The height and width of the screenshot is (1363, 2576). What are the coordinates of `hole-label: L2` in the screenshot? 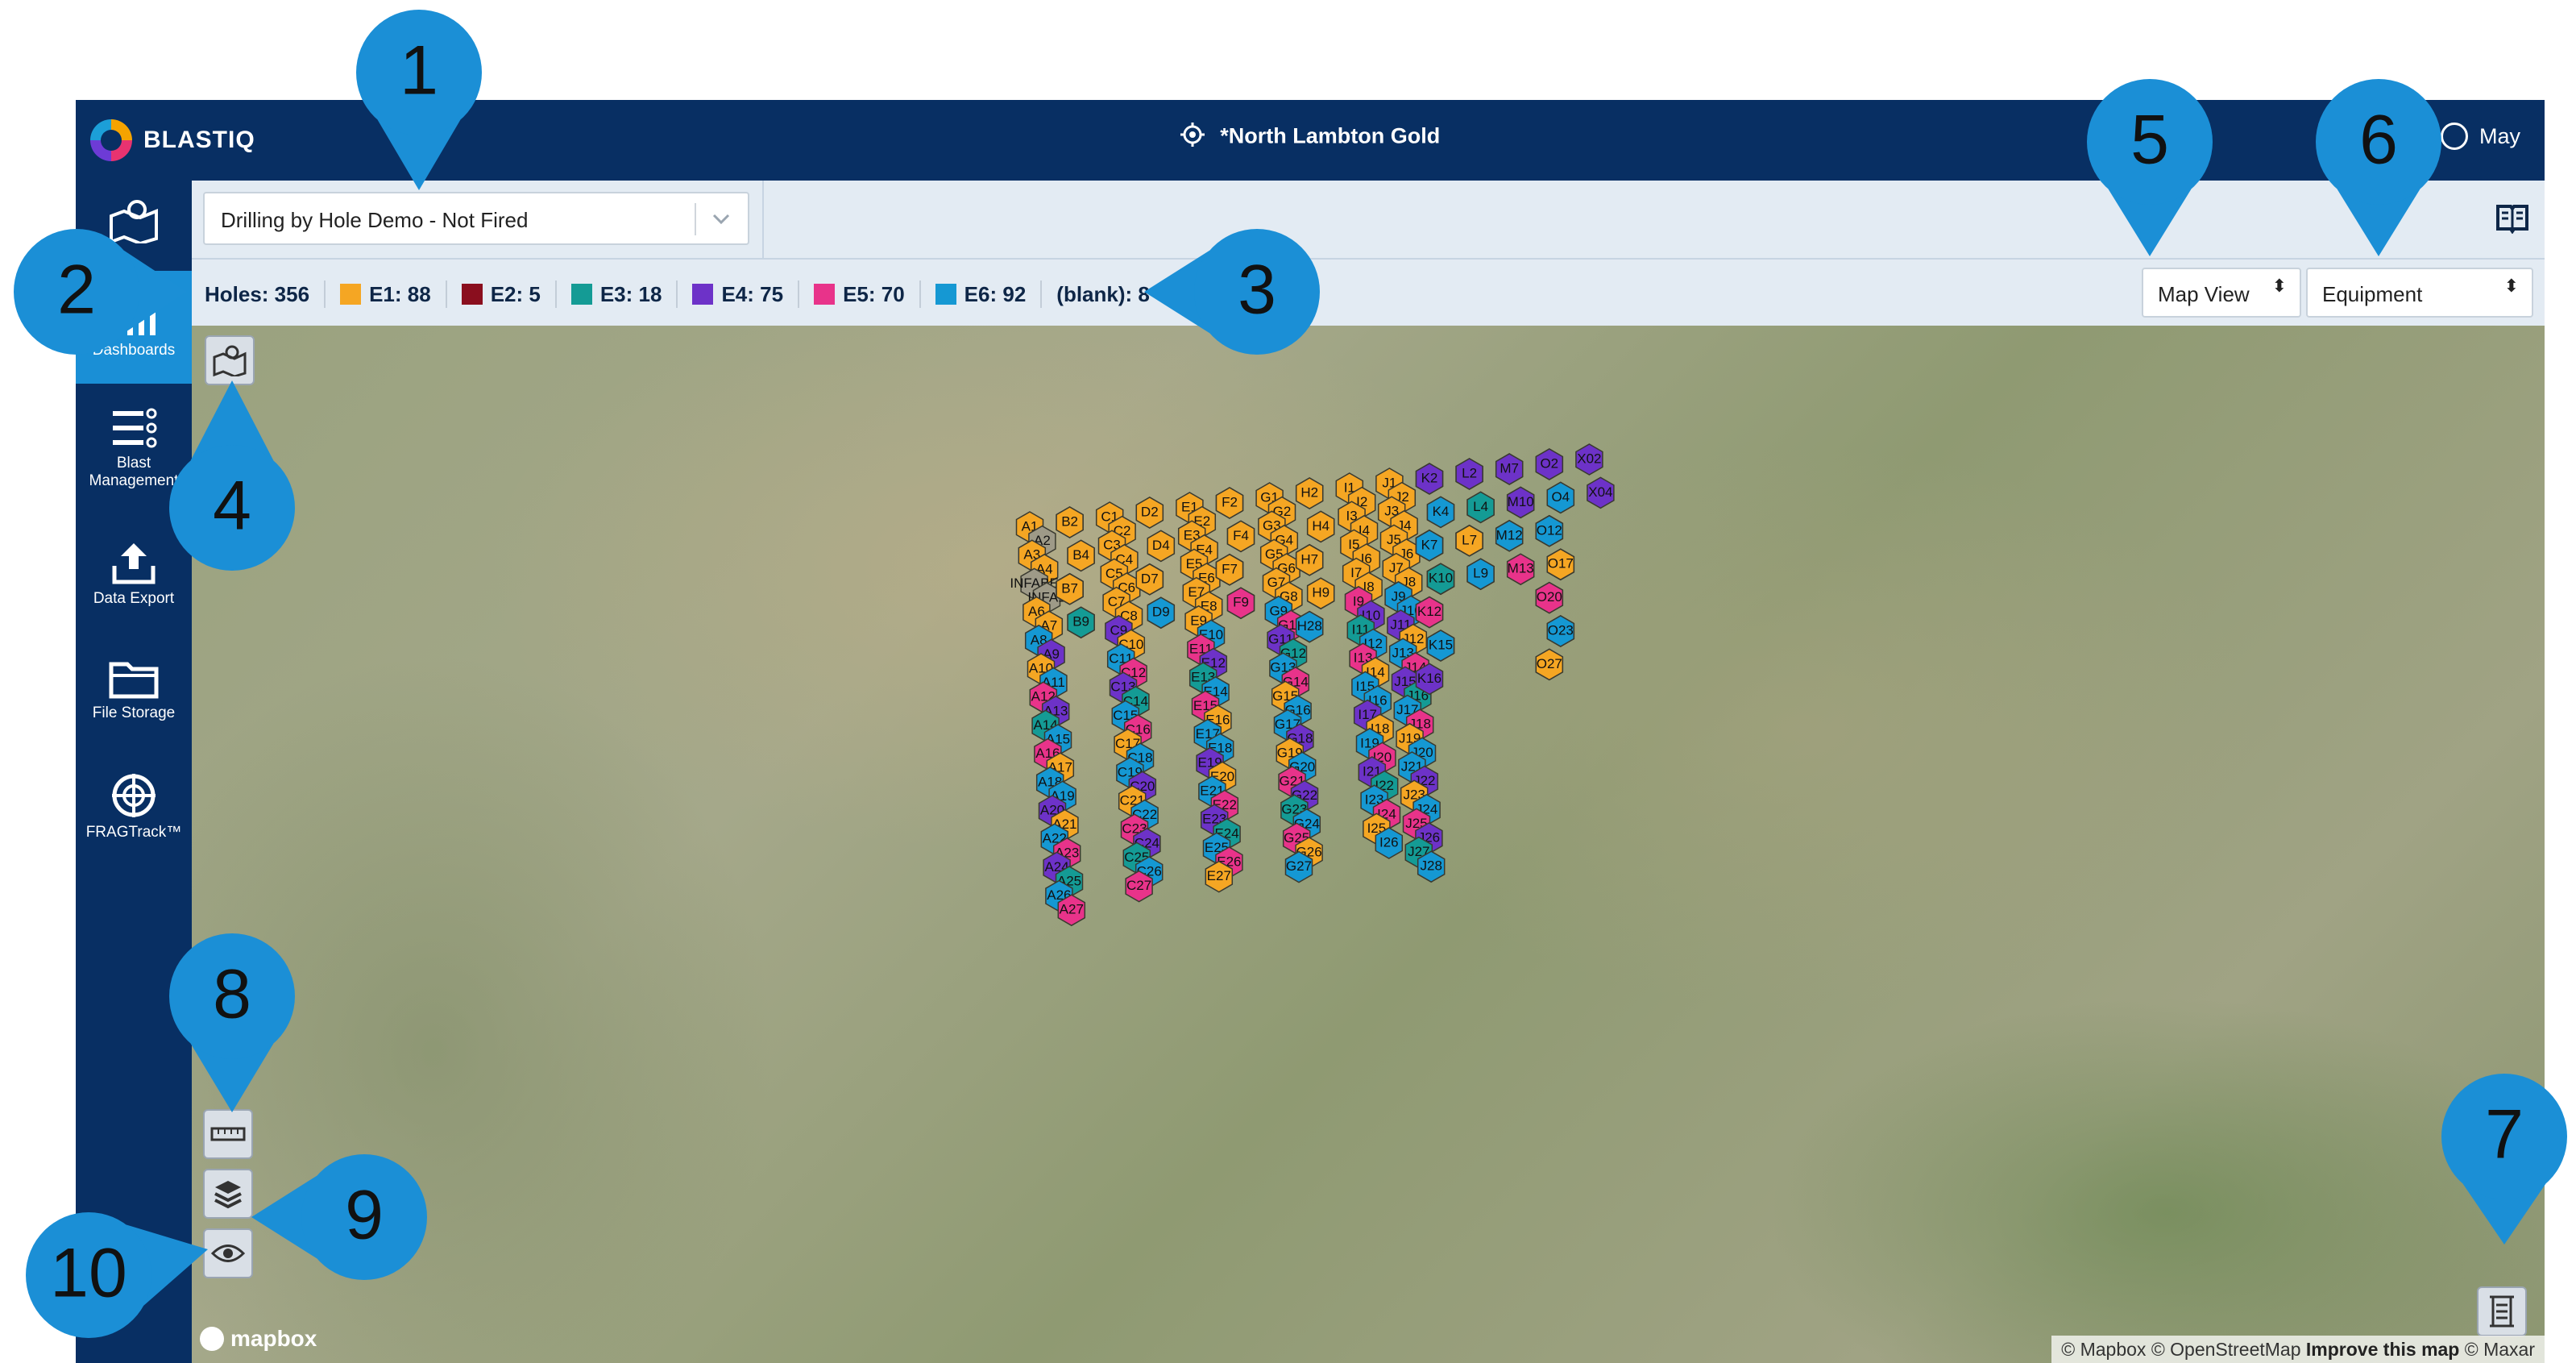 It's located at (1469, 472).